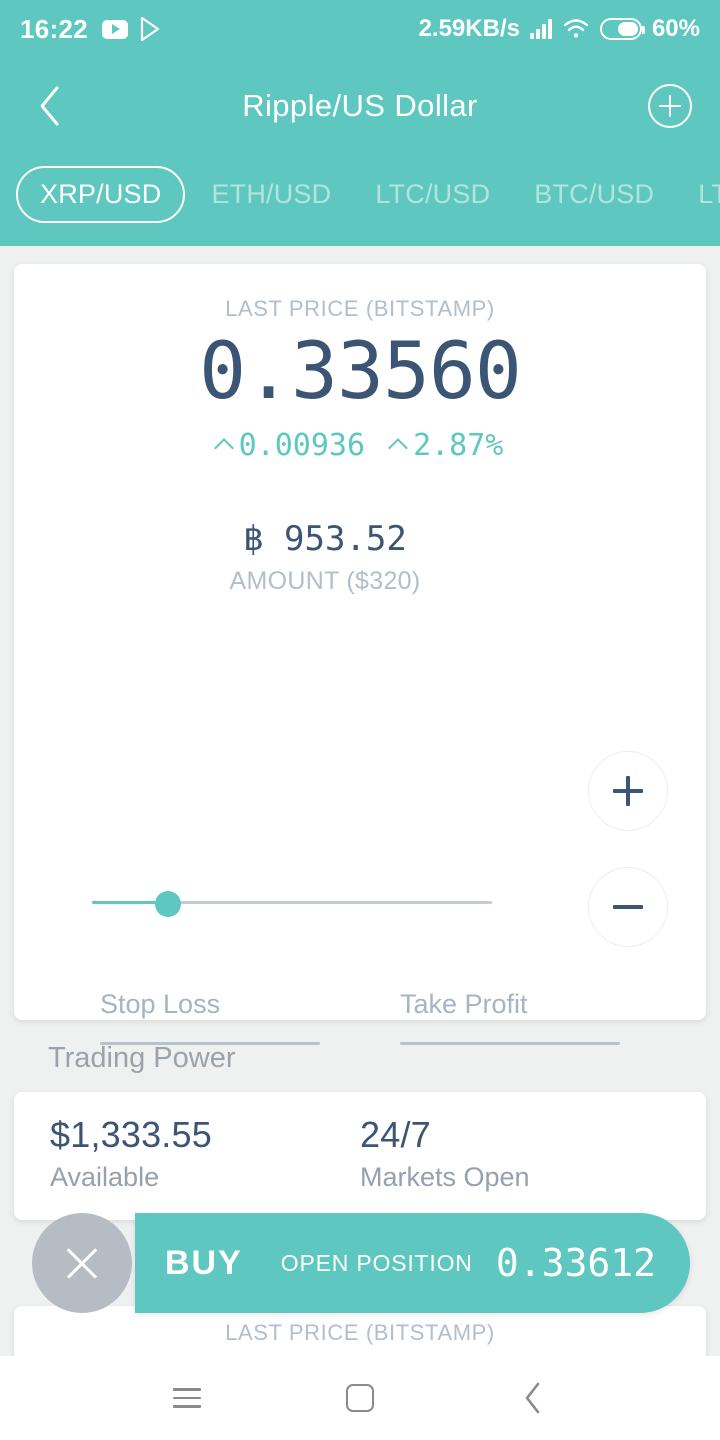  I want to click on play-store-icon, so click(150, 29).